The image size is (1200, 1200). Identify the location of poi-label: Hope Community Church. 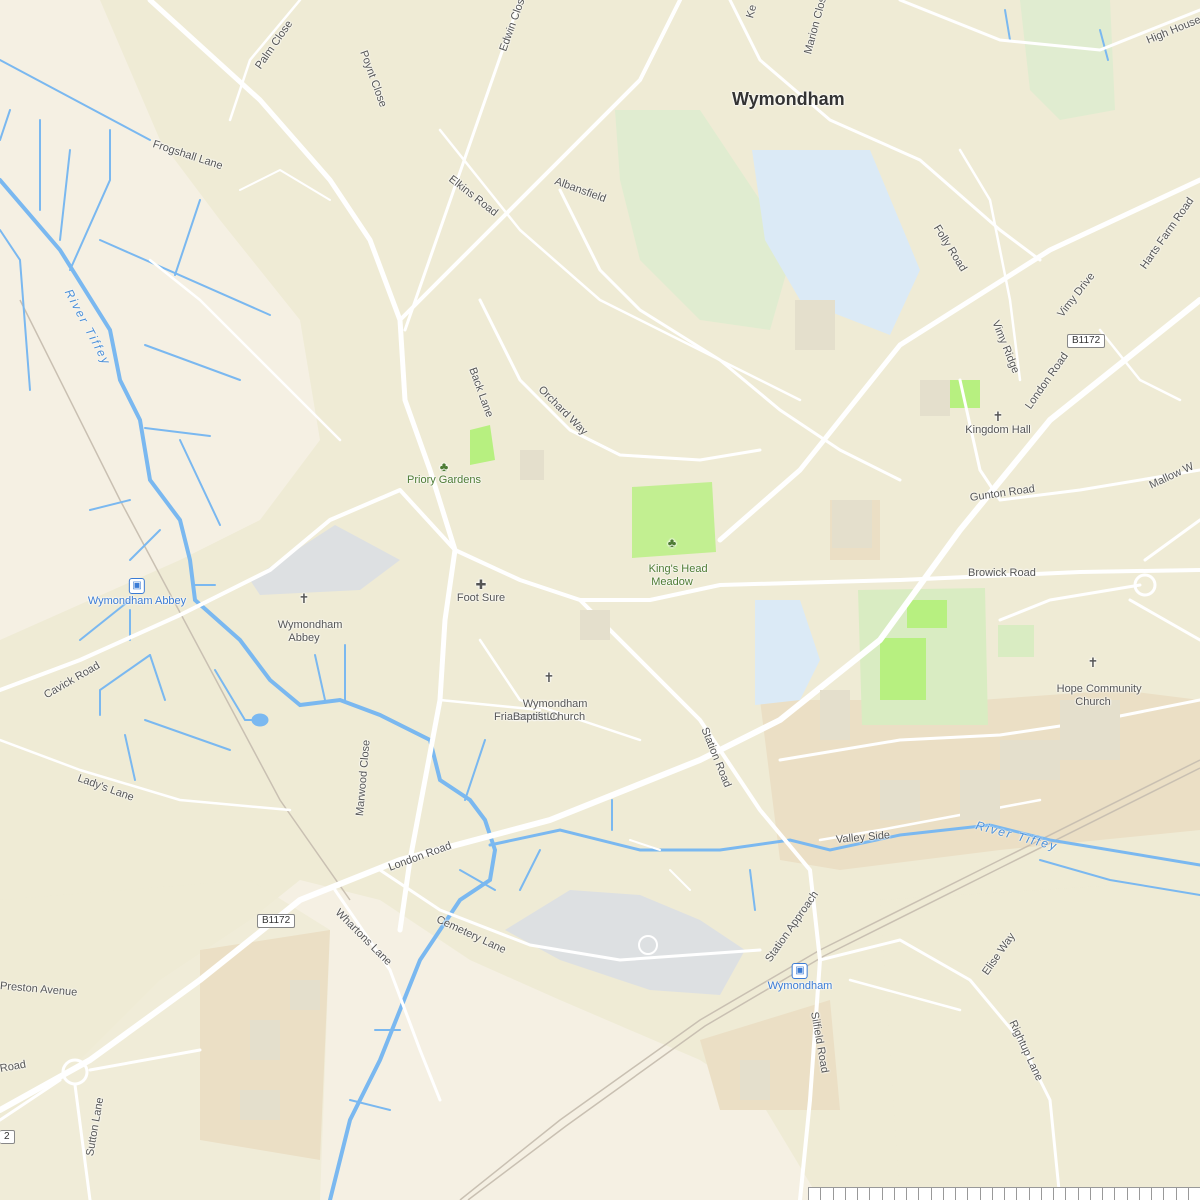
(1099, 695).